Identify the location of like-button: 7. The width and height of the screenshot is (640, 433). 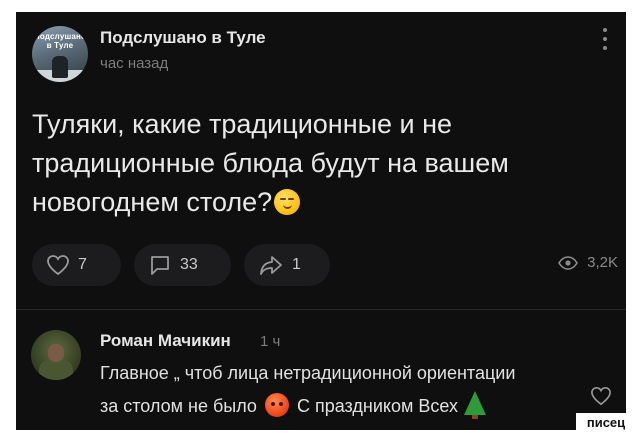
(76, 265).